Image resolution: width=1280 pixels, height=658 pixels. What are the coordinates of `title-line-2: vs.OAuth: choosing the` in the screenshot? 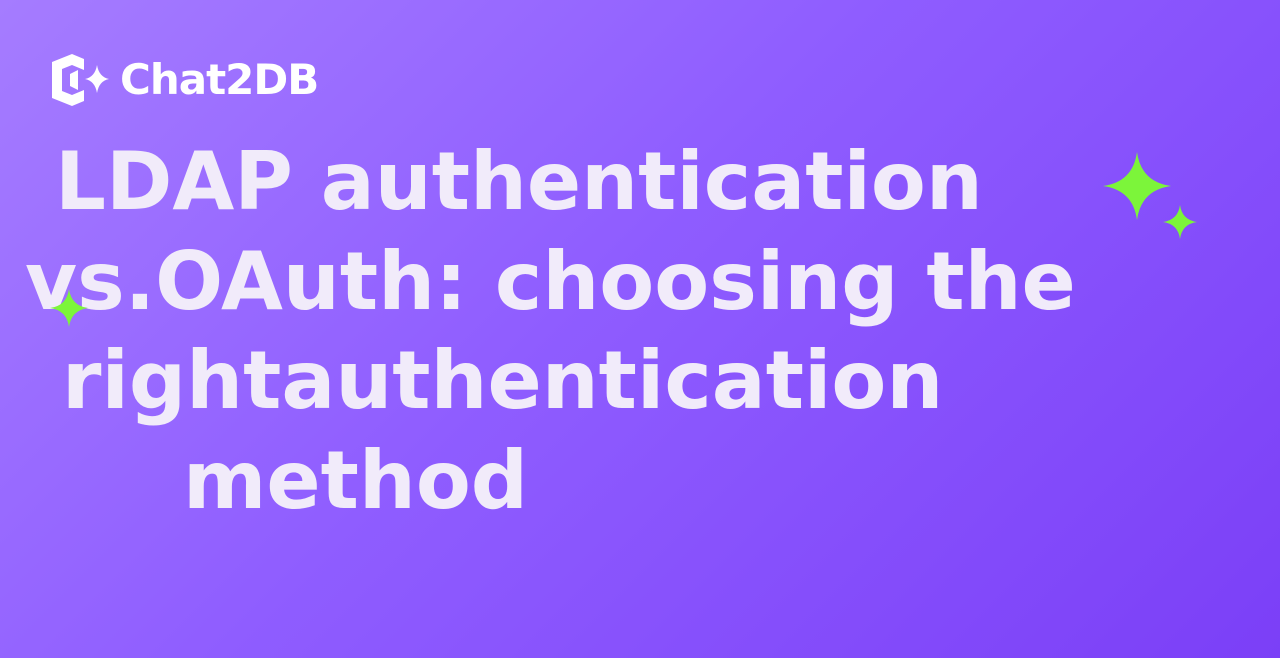 It's located at (550, 281).